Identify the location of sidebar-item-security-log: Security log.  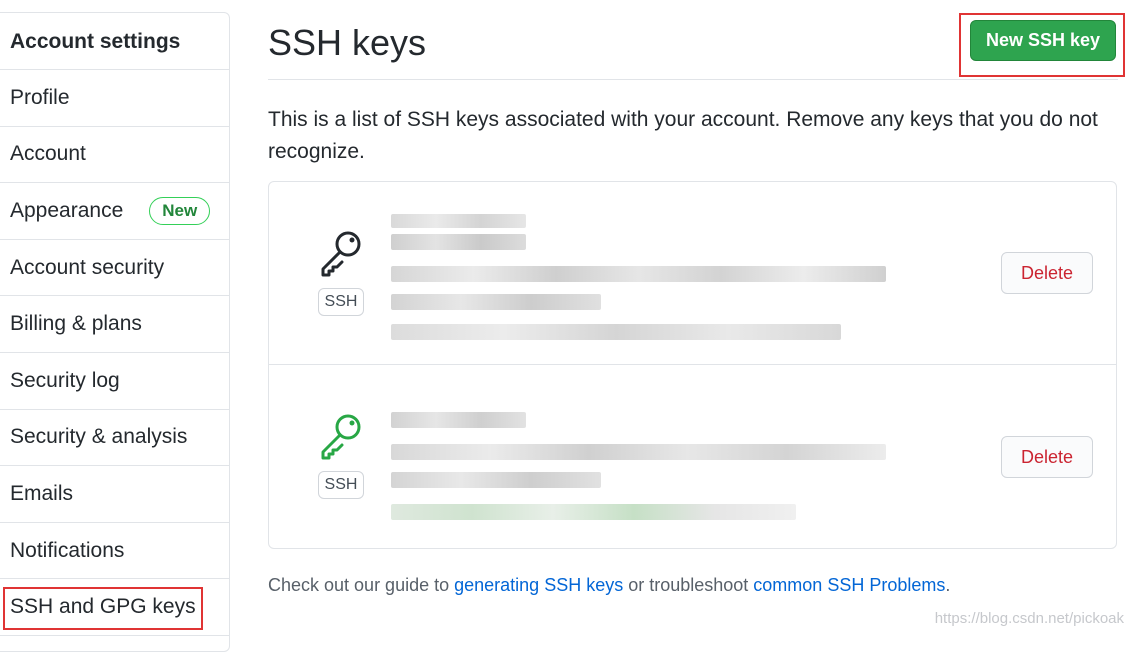
(114, 381).